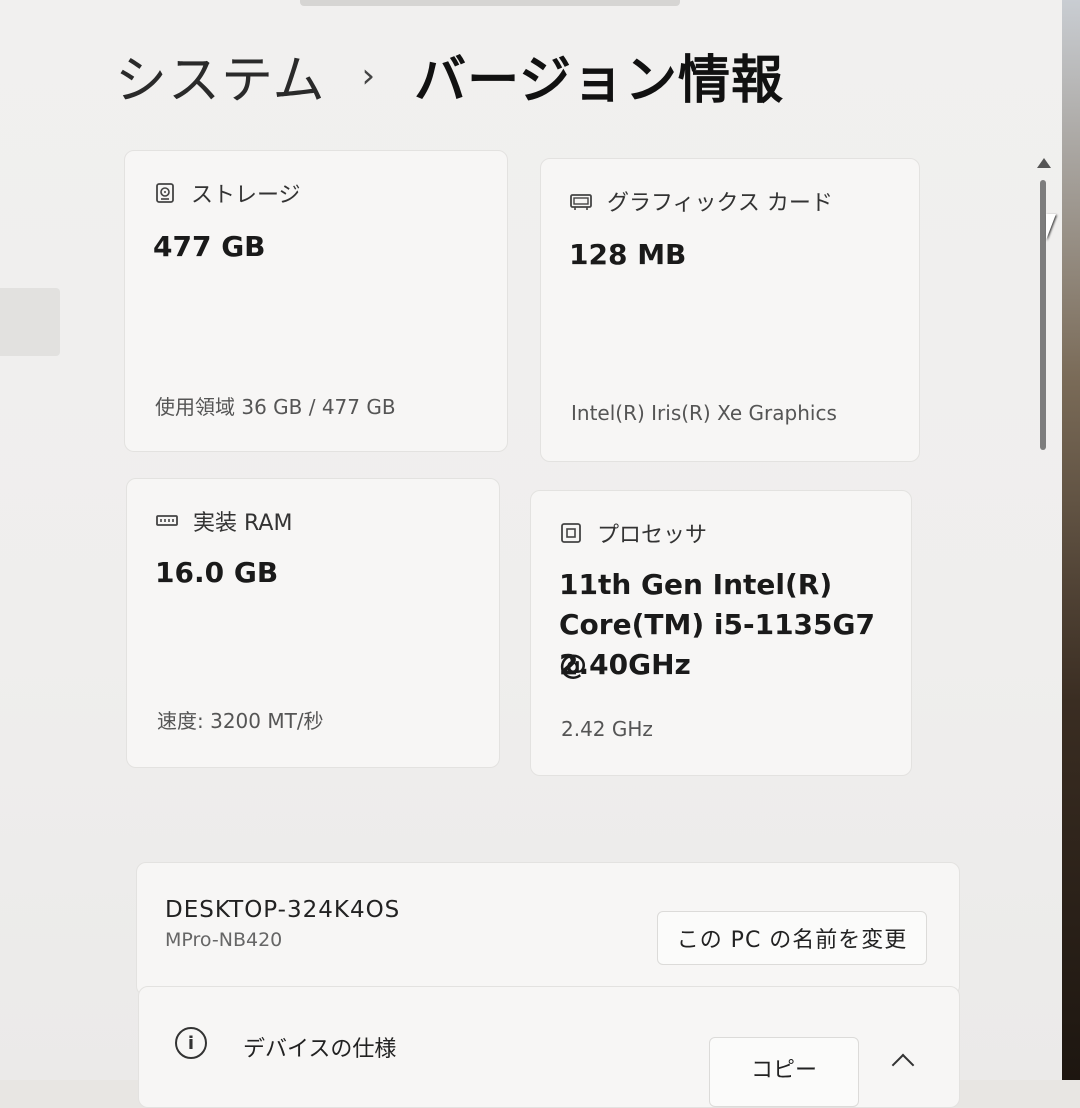 The image size is (1080, 1108). What do you see at coordinates (167, 520) in the screenshot?
I see `memory-icon` at bounding box center [167, 520].